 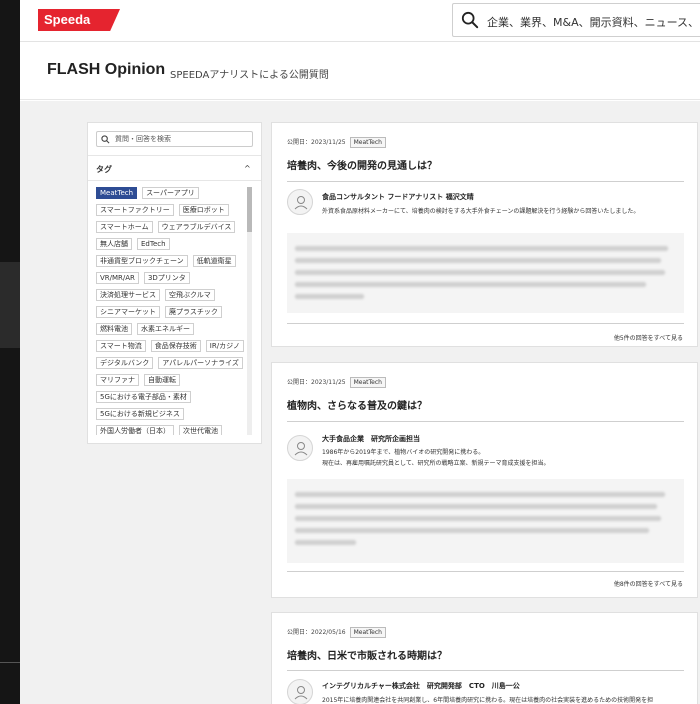 I want to click on tag-chip: 5Gにおける新規ビジネス, so click(x=140, y=414).